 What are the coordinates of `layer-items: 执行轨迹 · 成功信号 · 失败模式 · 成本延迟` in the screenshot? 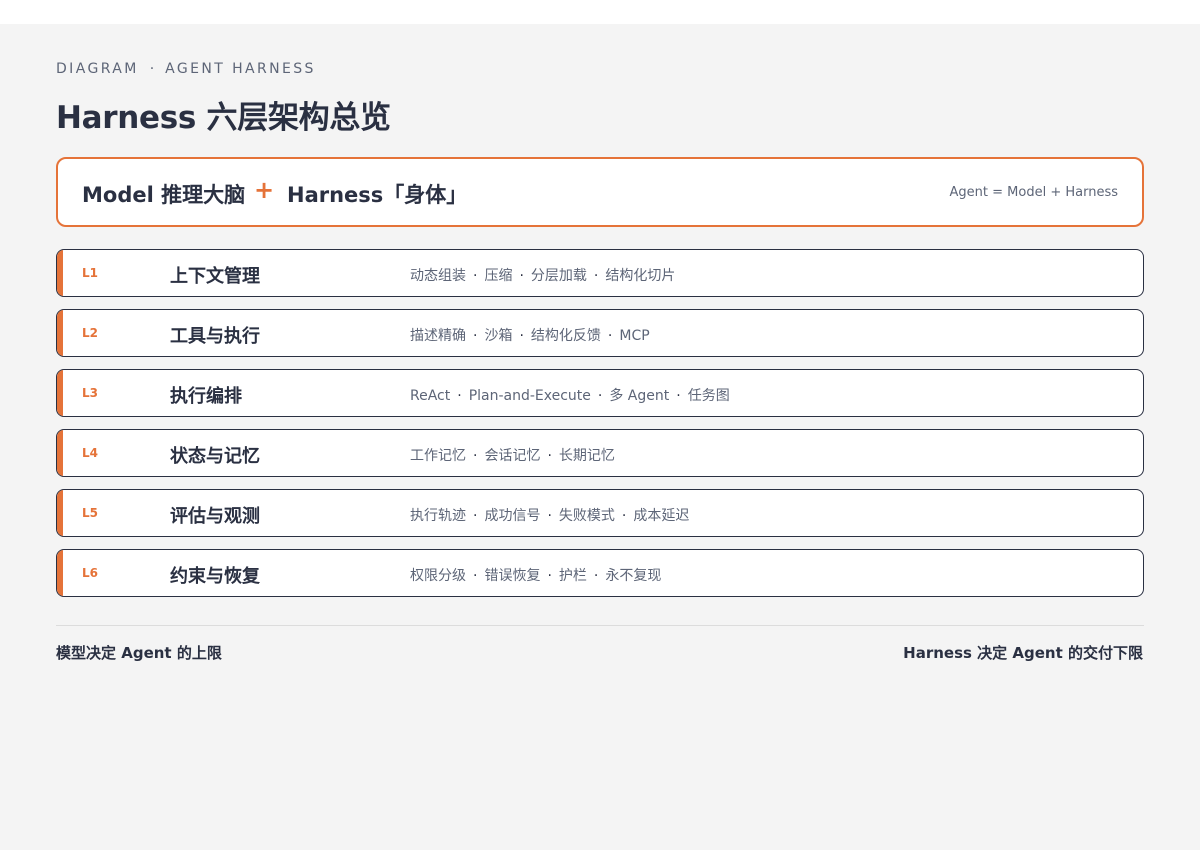 It's located at (549, 515).